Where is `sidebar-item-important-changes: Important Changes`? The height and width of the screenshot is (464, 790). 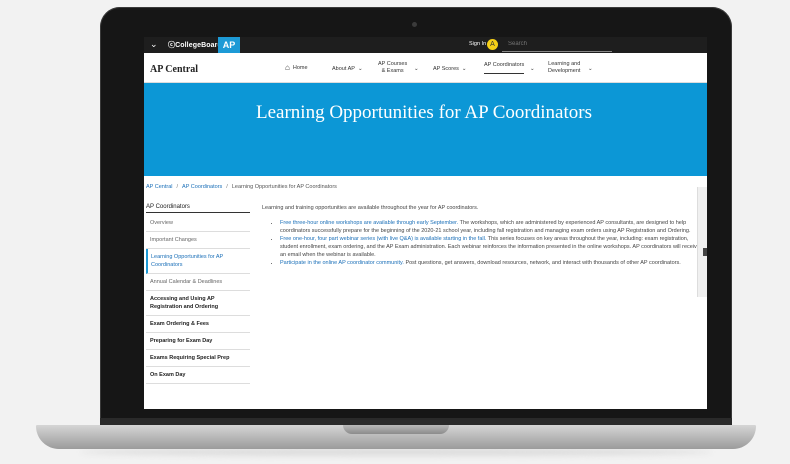 sidebar-item-important-changes: Important Changes is located at coordinates (198, 240).